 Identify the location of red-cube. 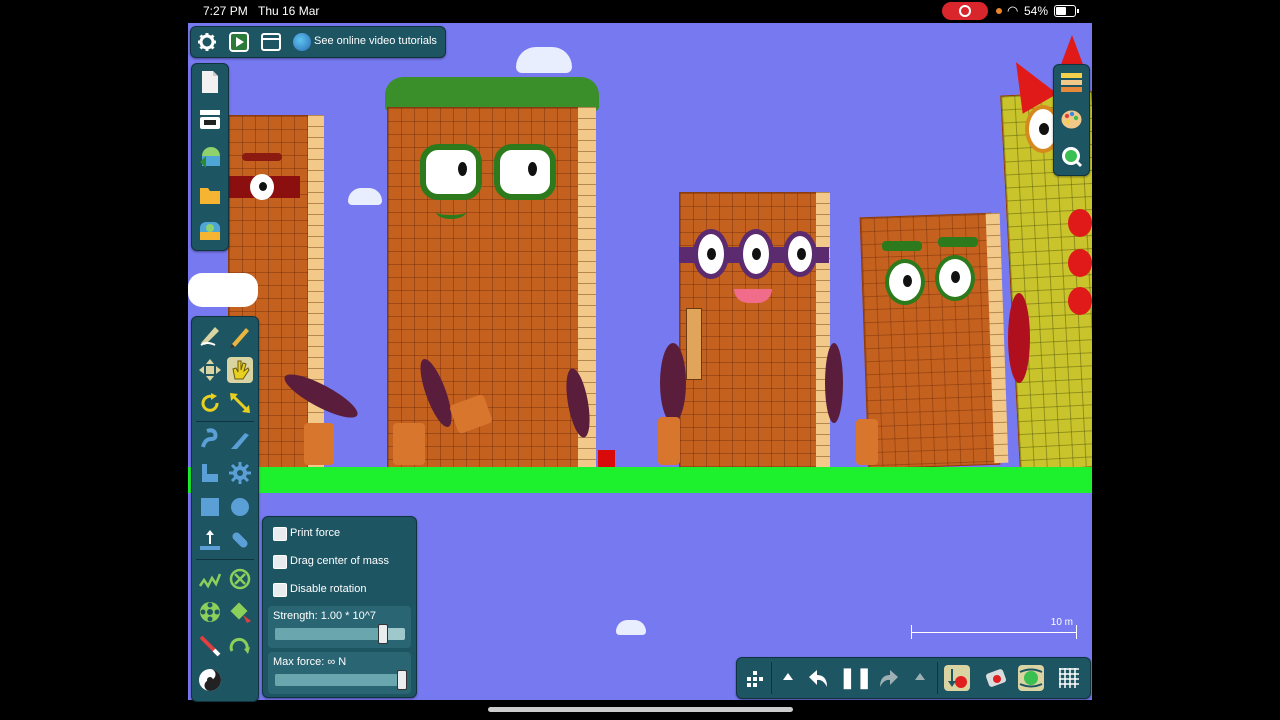
(606, 458).